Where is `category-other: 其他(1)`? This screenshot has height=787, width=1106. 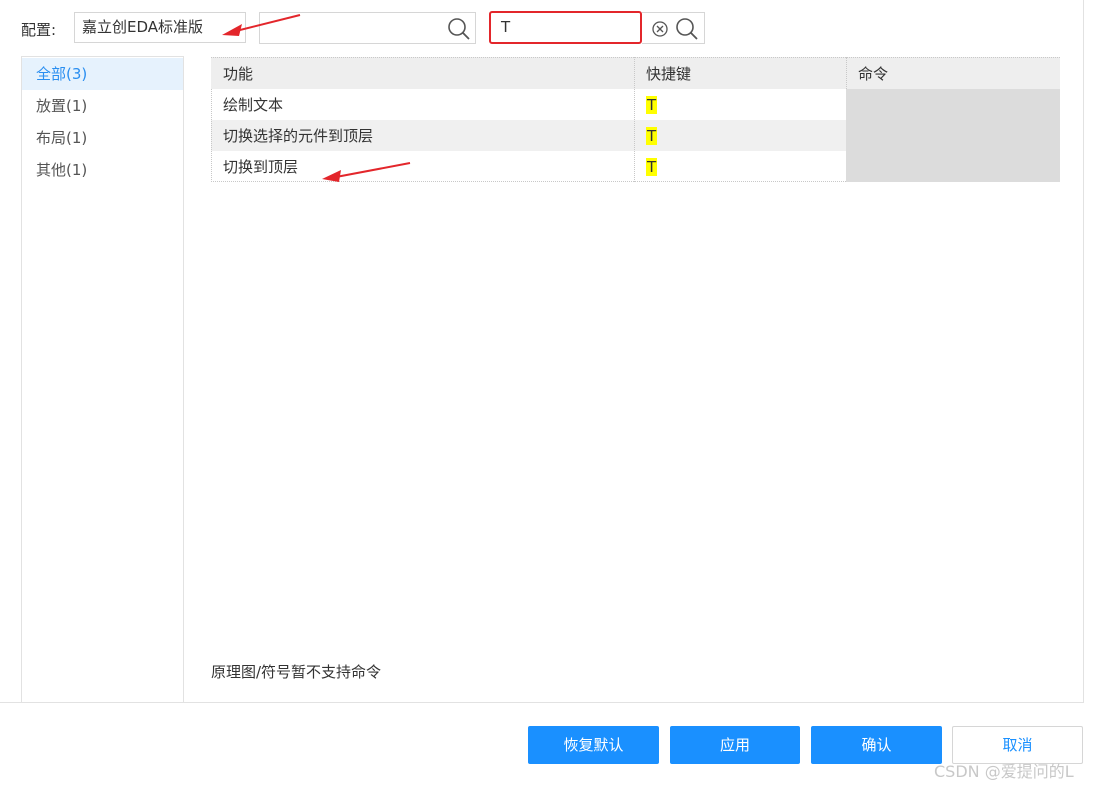 category-other: 其他(1) is located at coordinates (102, 170).